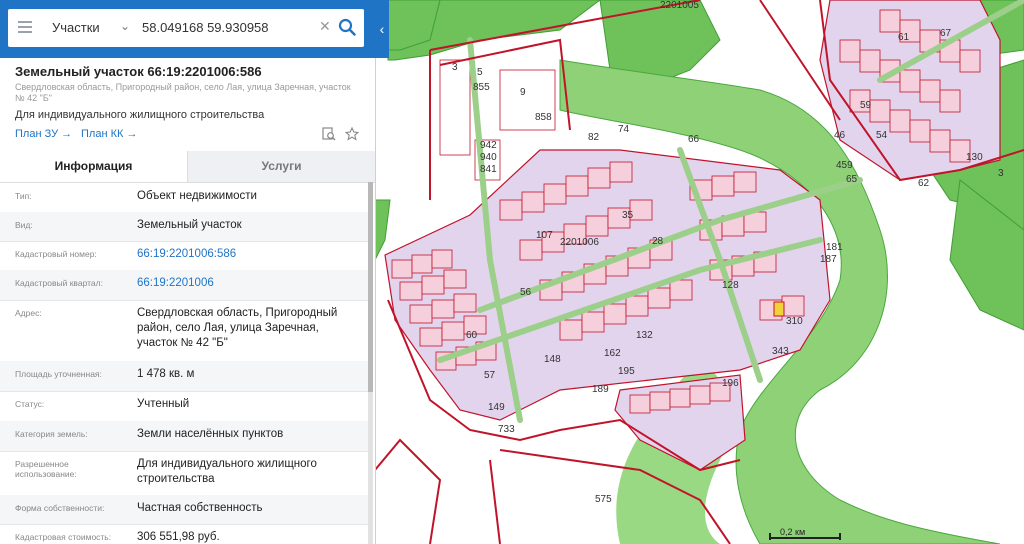 The width and height of the screenshot is (1024, 544). I want to click on row-value: Земельный участок, so click(189, 225).